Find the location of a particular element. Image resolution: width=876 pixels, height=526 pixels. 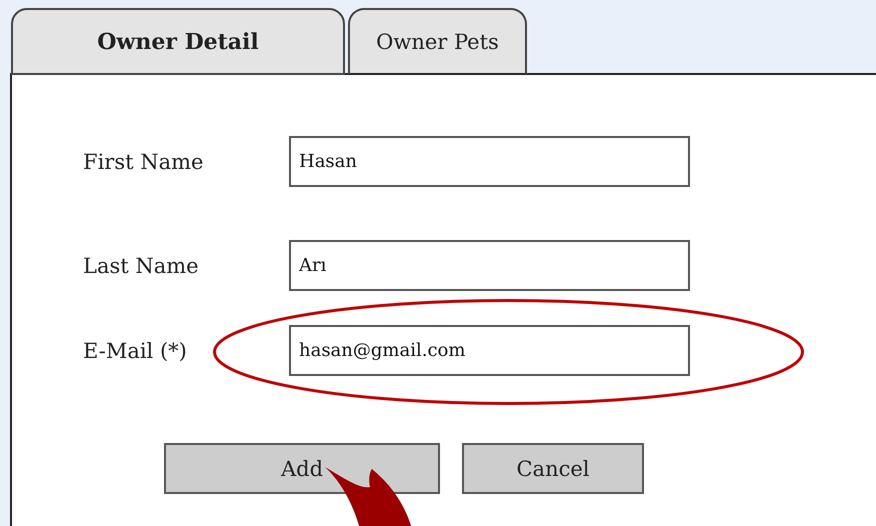

tab: Owner Pets is located at coordinates (437, 41).